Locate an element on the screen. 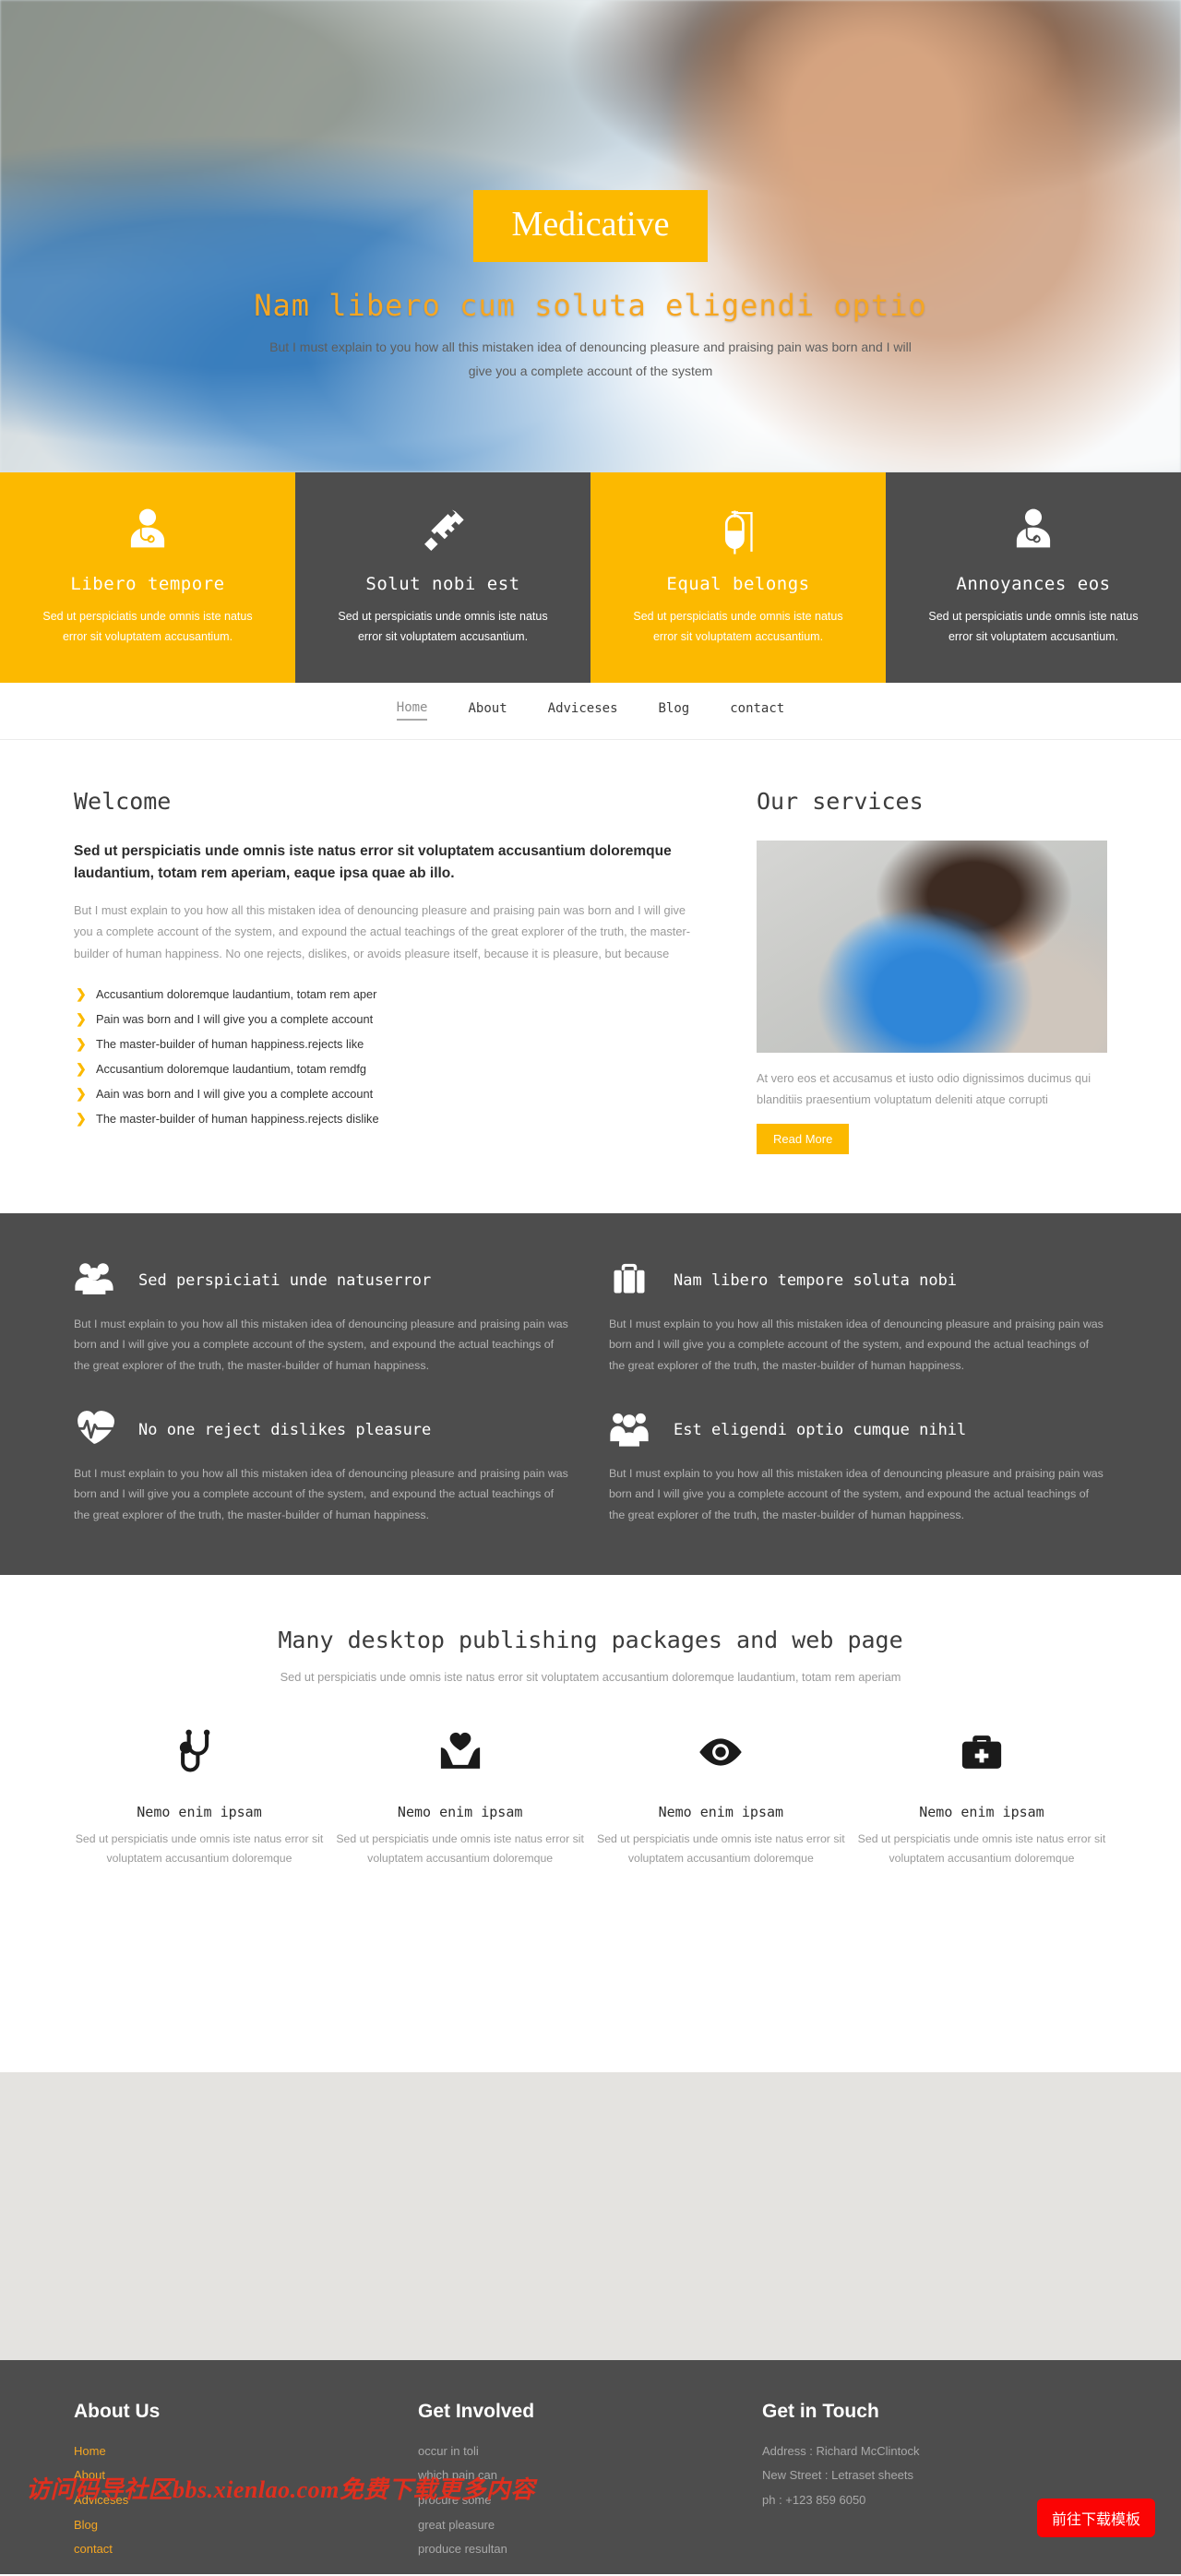 Image resolution: width=1181 pixels, height=2576 pixels. footer-link-home: Home is located at coordinates (246, 2451).